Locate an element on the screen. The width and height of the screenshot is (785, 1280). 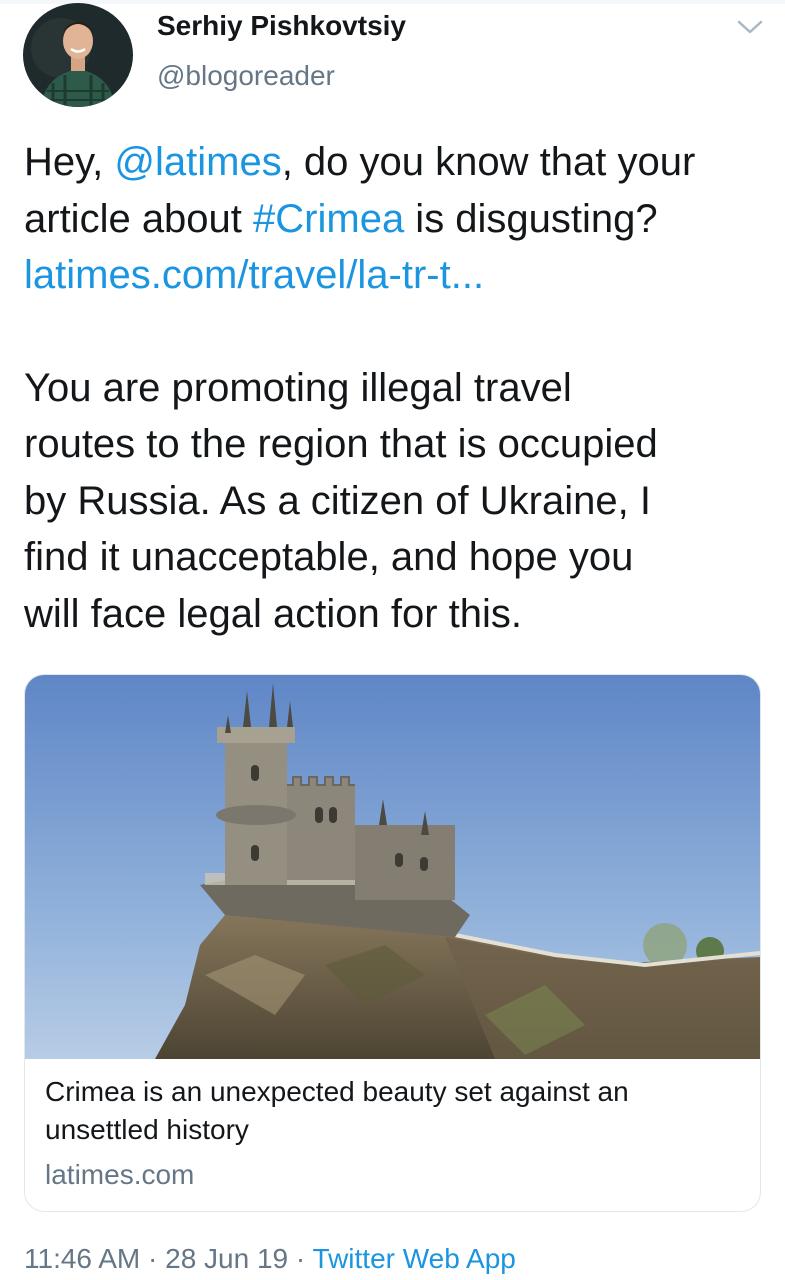
hashtag-link: #Crimea is located at coordinates (328, 219).